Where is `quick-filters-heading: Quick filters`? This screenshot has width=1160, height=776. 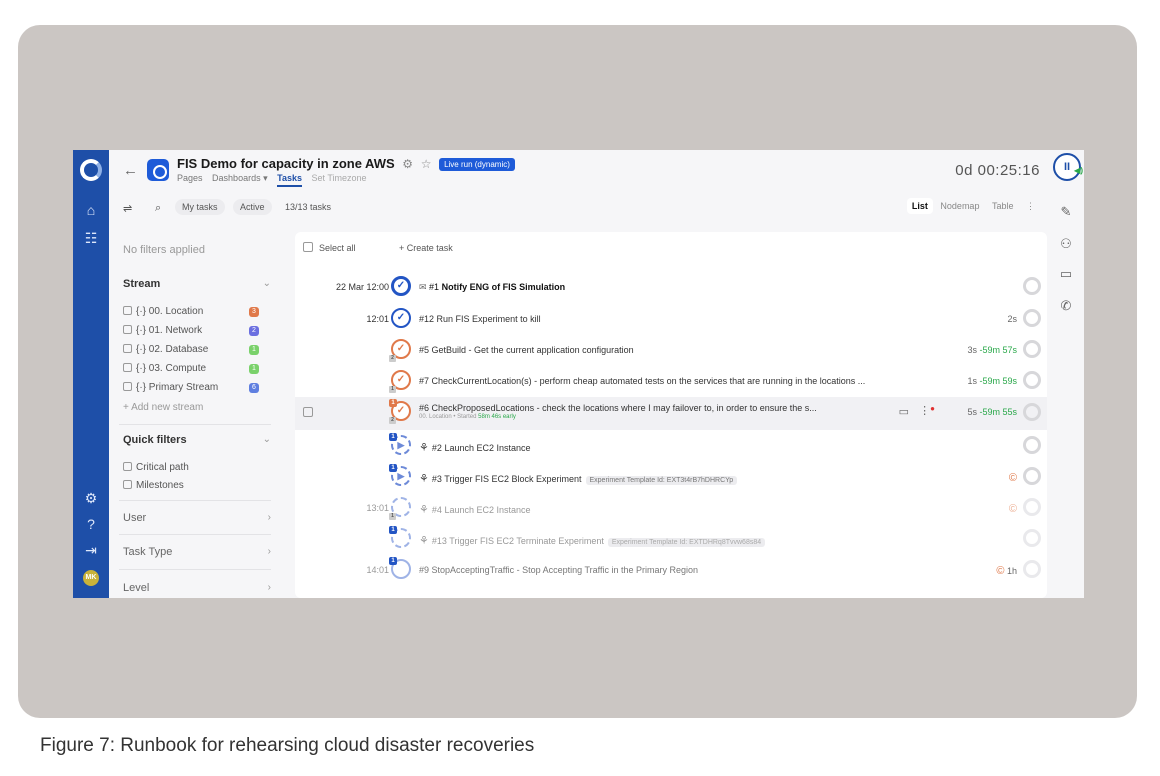 quick-filters-heading: Quick filters is located at coordinates (155, 440).